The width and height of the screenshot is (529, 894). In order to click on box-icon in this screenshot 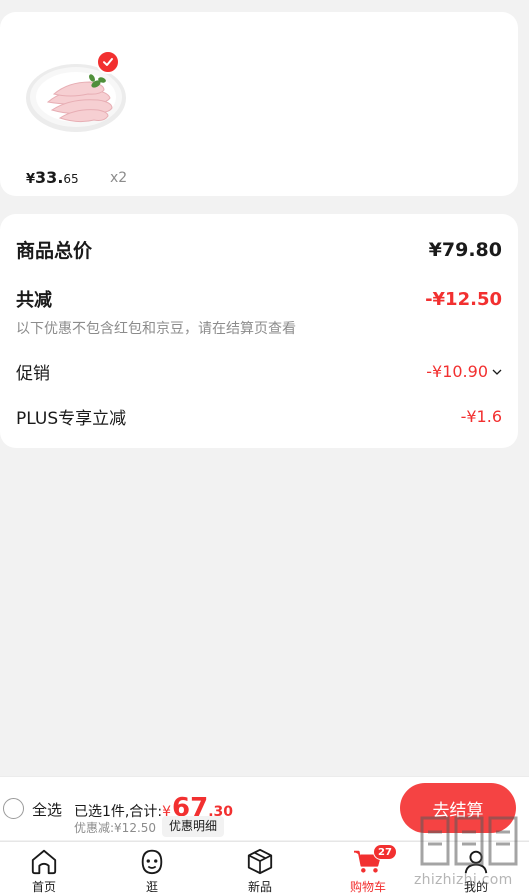, I will do `click(260, 861)`.